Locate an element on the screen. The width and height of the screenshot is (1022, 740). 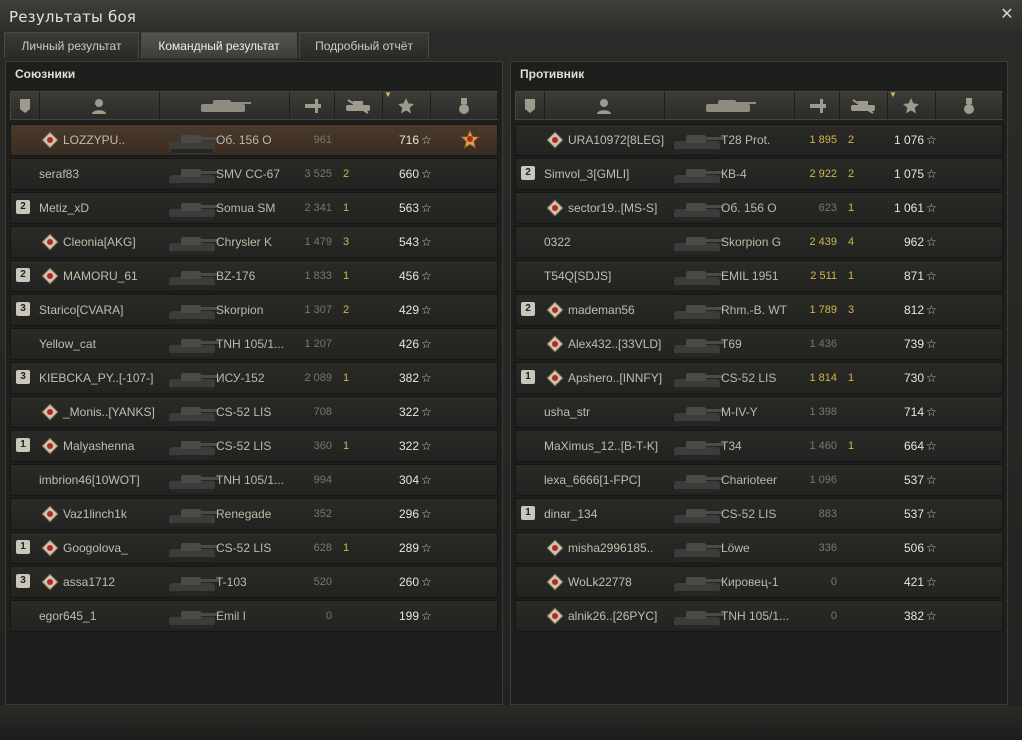
xp-value: 543 is located at coordinates (408, 242).